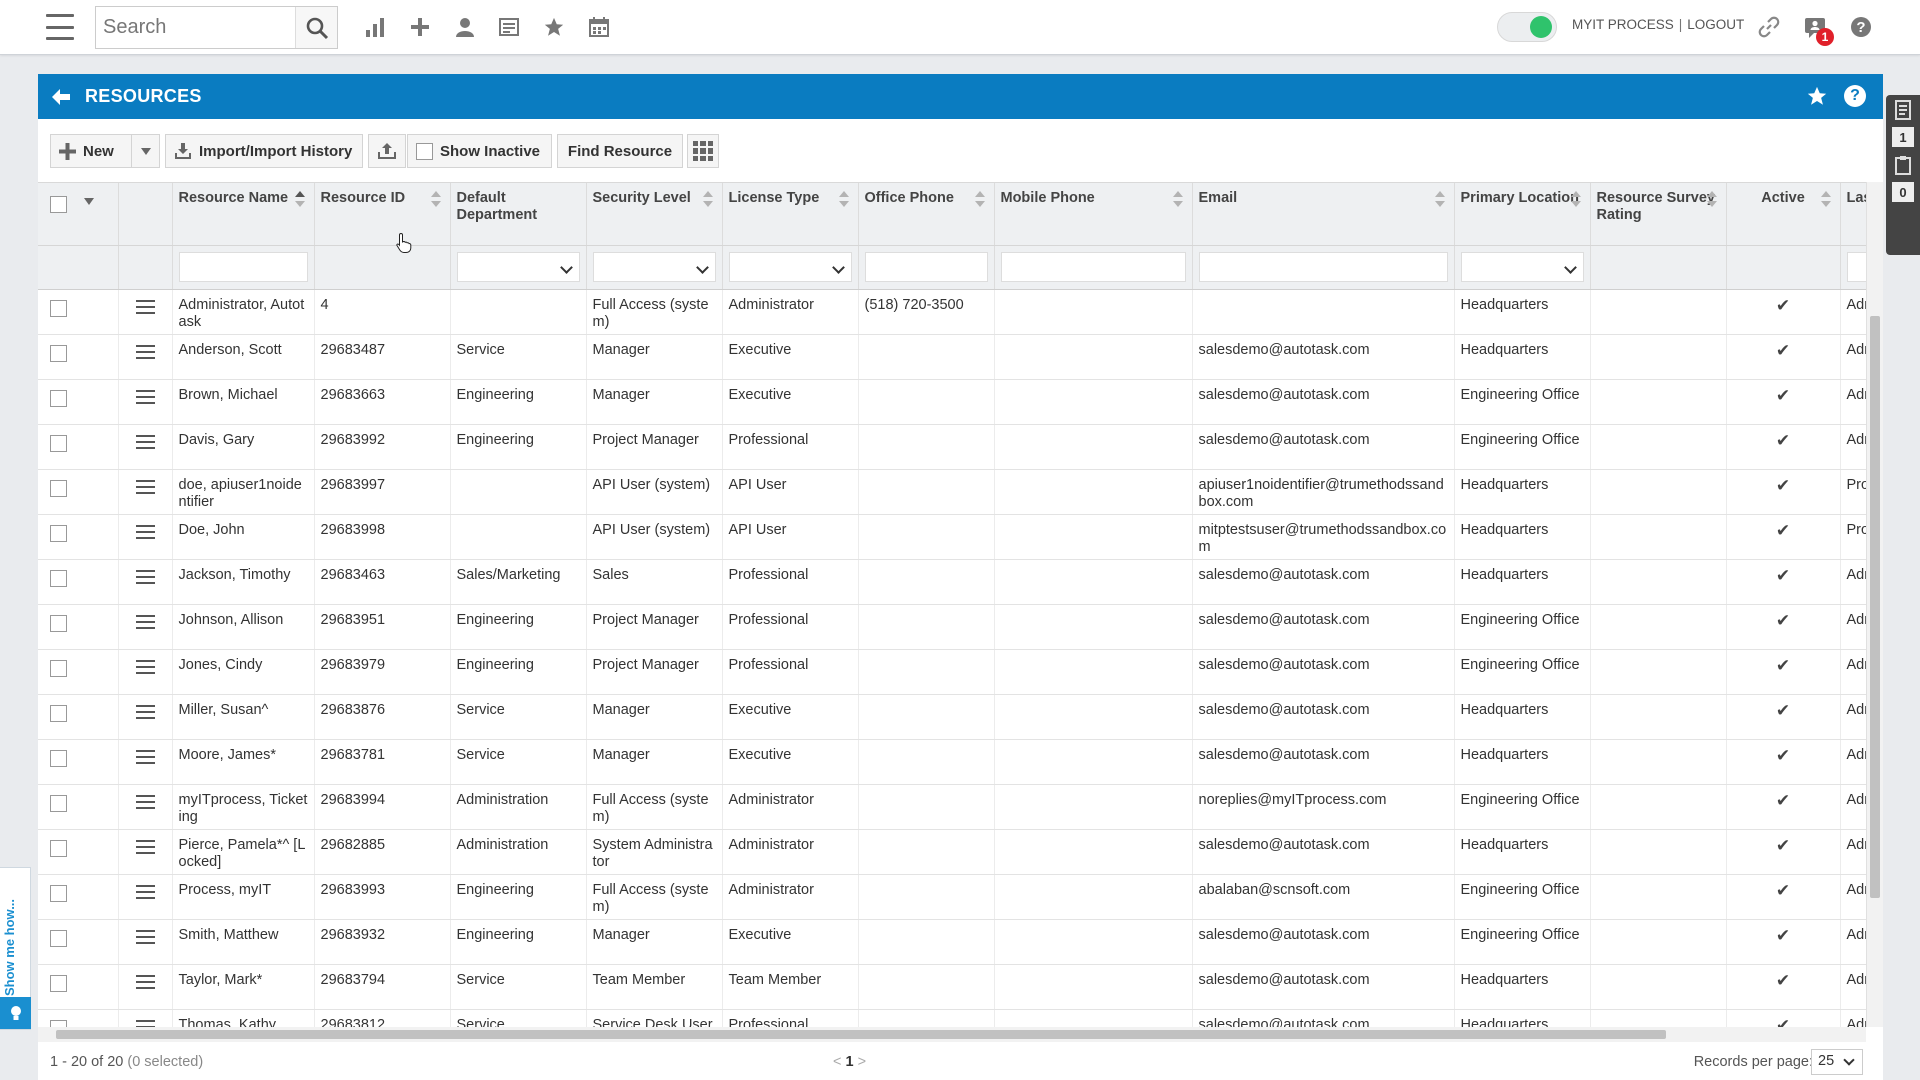 This screenshot has width=1920, height=1080. I want to click on show-inactive-toggle: Show Inactive, so click(479, 151).